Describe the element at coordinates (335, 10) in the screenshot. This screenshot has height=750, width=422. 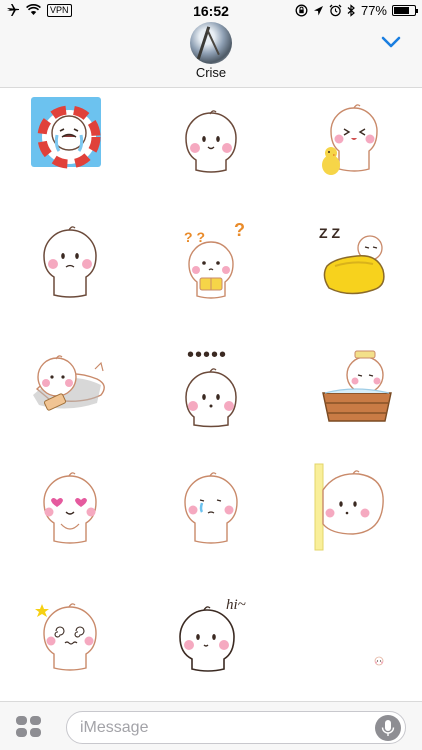
I see `alarm-icon` at that location.